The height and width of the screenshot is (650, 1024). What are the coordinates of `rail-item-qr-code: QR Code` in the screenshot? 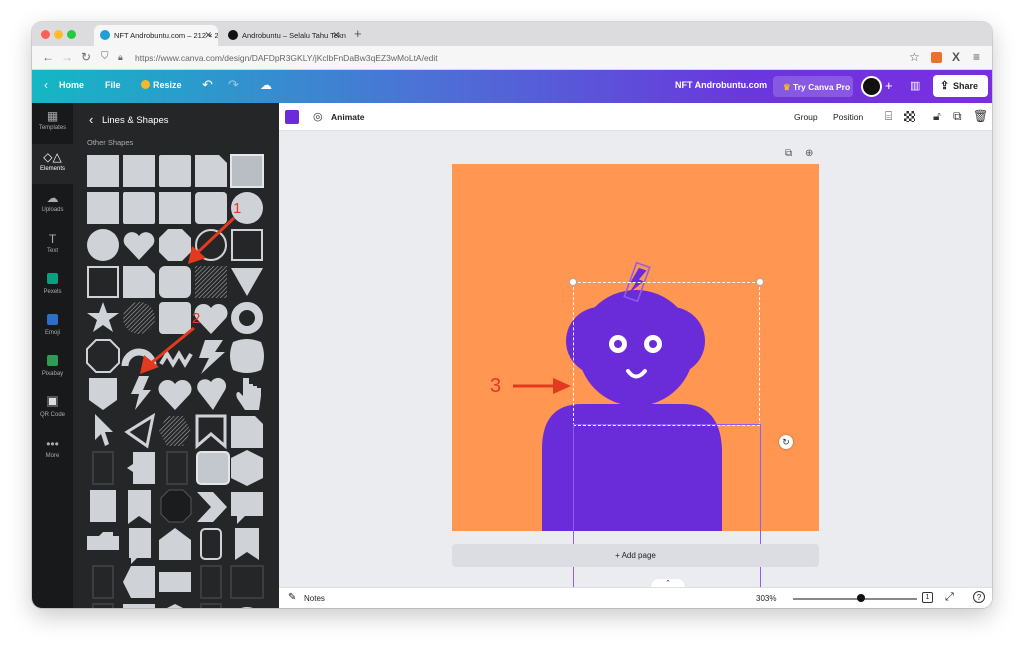 It's located at (52, 410).